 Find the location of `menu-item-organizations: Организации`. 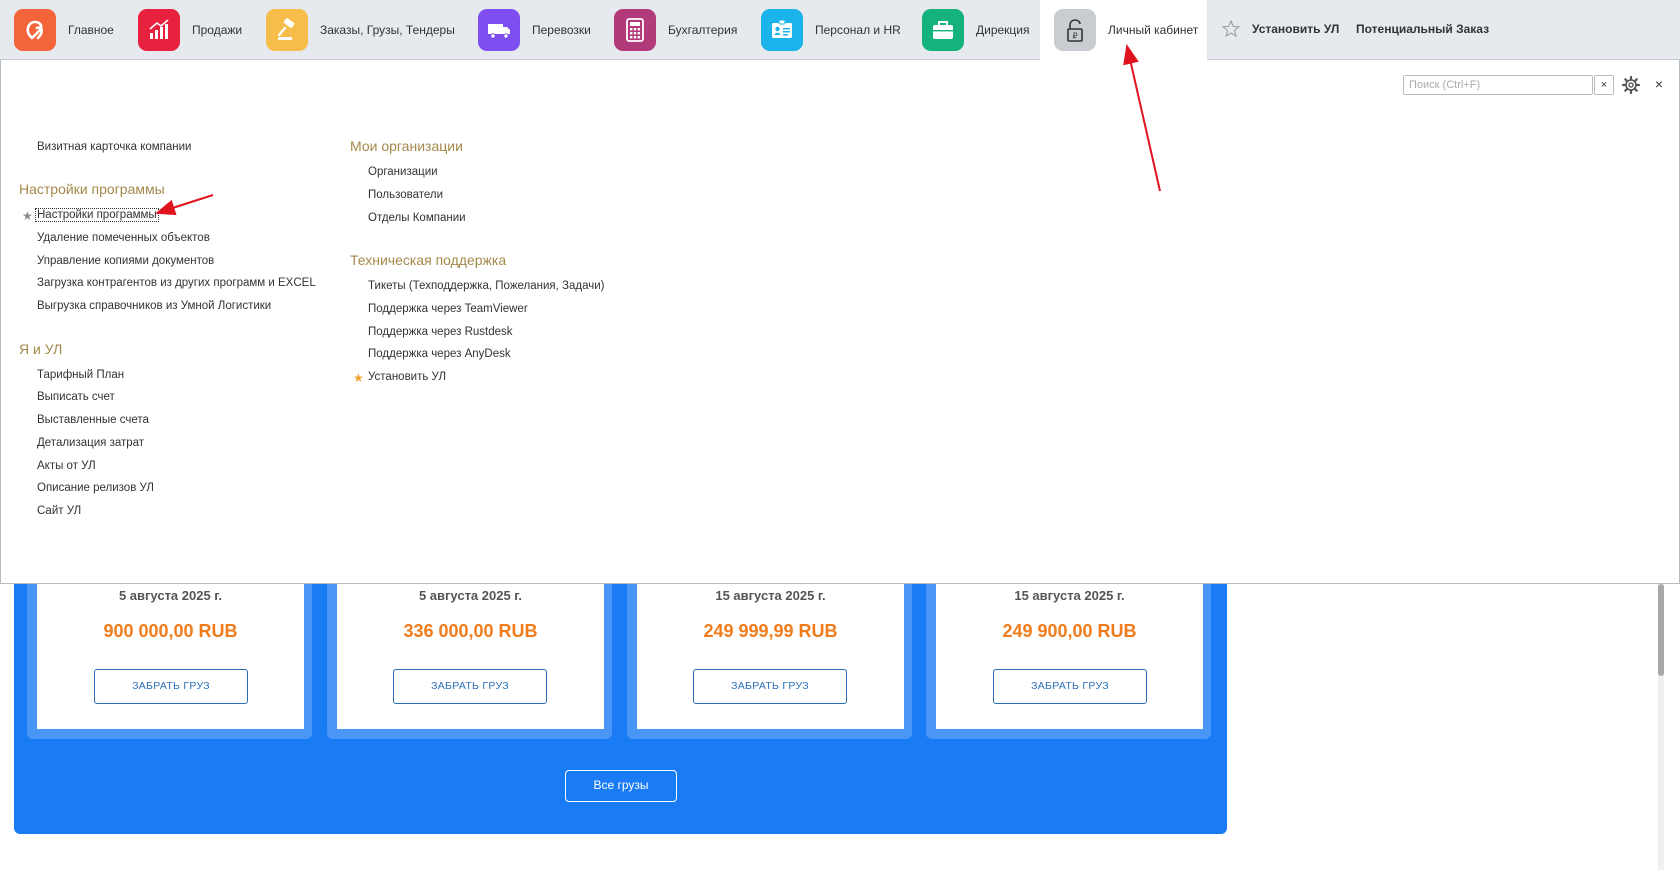

menu-item-organizations: Организации is located at coordinates (403, 172).